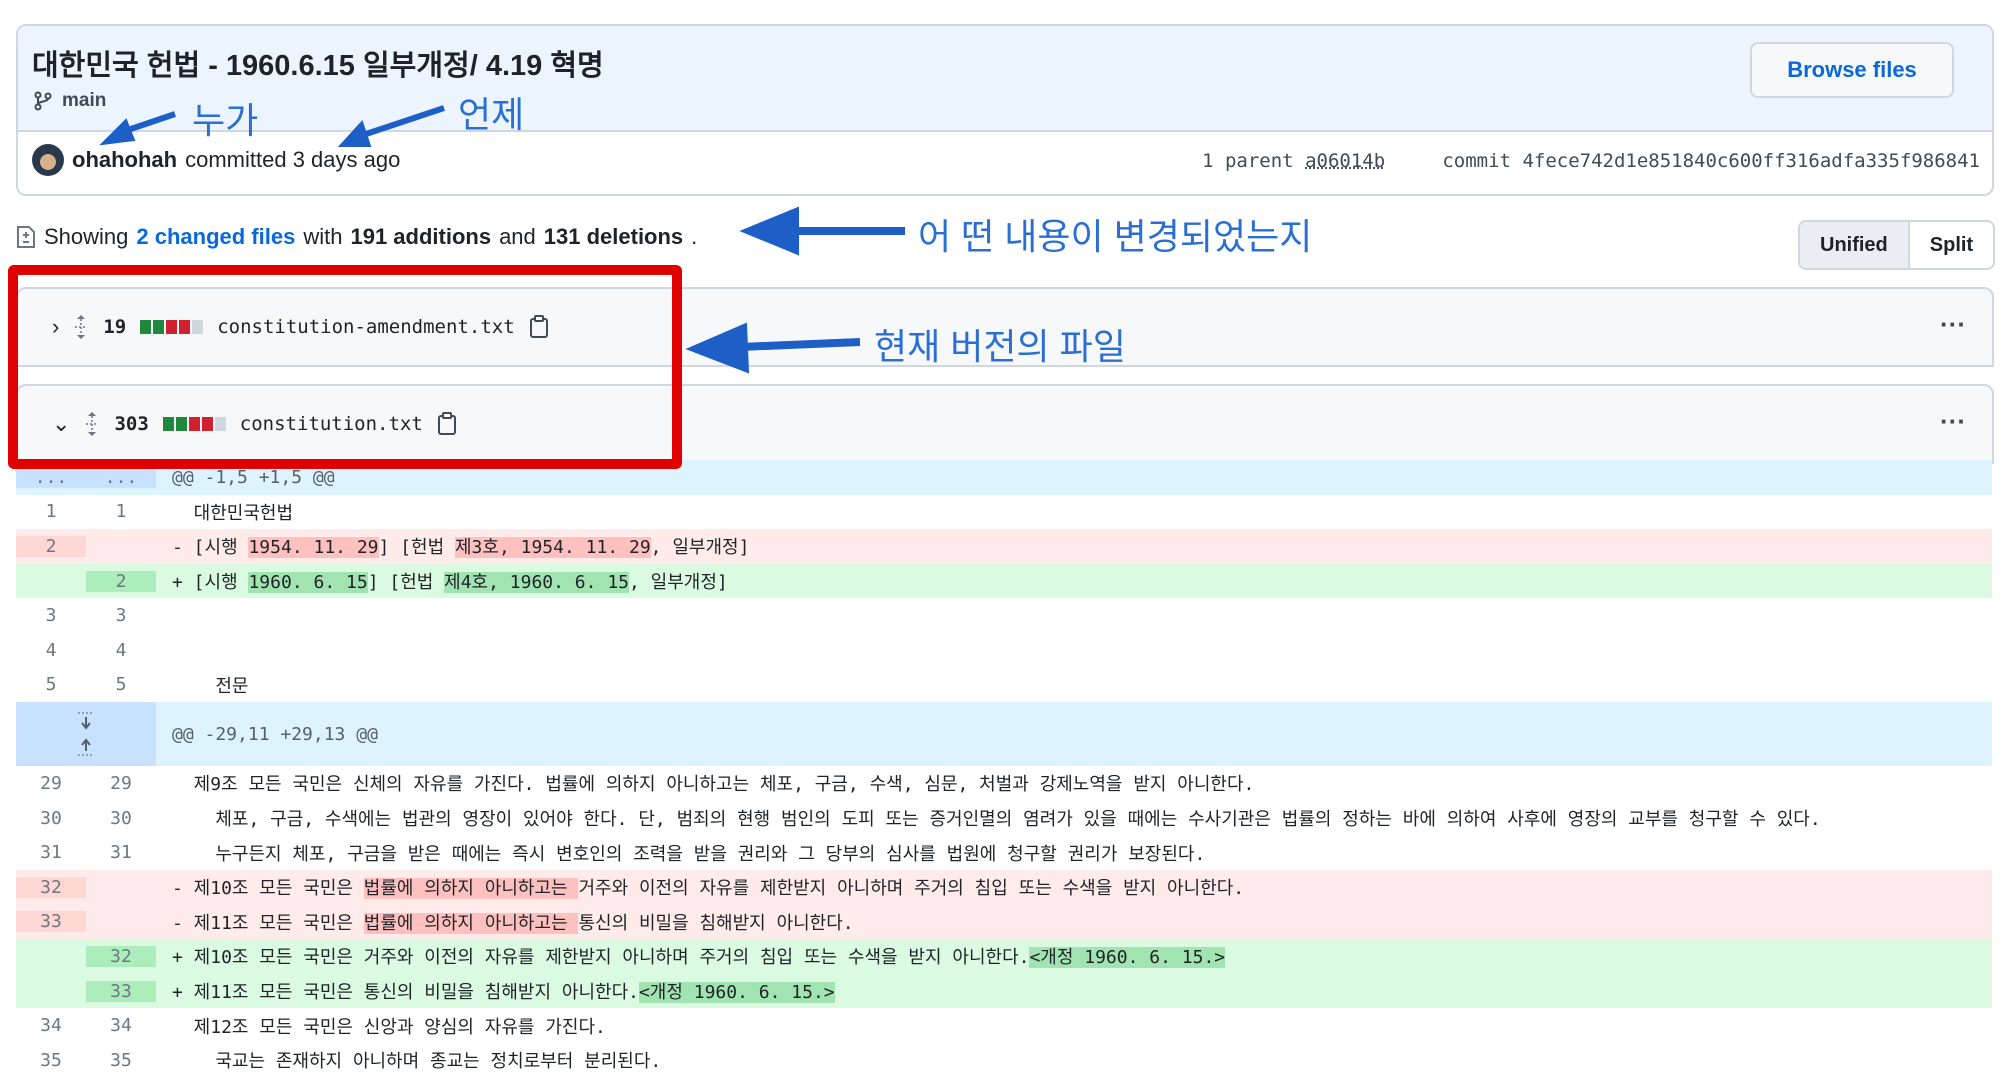  I want to click on annotation-arrows, so click(502, 239).